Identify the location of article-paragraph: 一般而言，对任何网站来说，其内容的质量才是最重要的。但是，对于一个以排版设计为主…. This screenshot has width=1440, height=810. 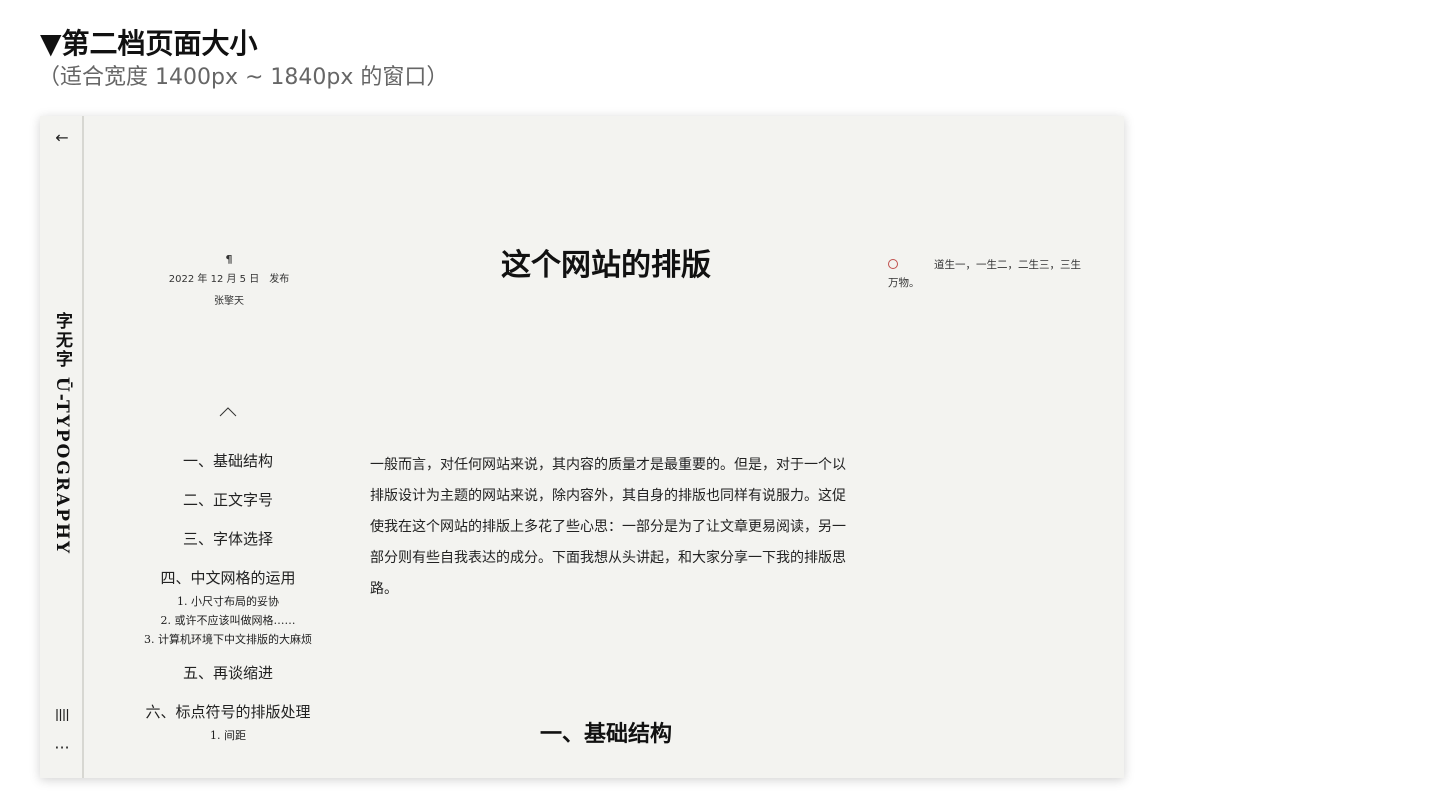
(608, 527).